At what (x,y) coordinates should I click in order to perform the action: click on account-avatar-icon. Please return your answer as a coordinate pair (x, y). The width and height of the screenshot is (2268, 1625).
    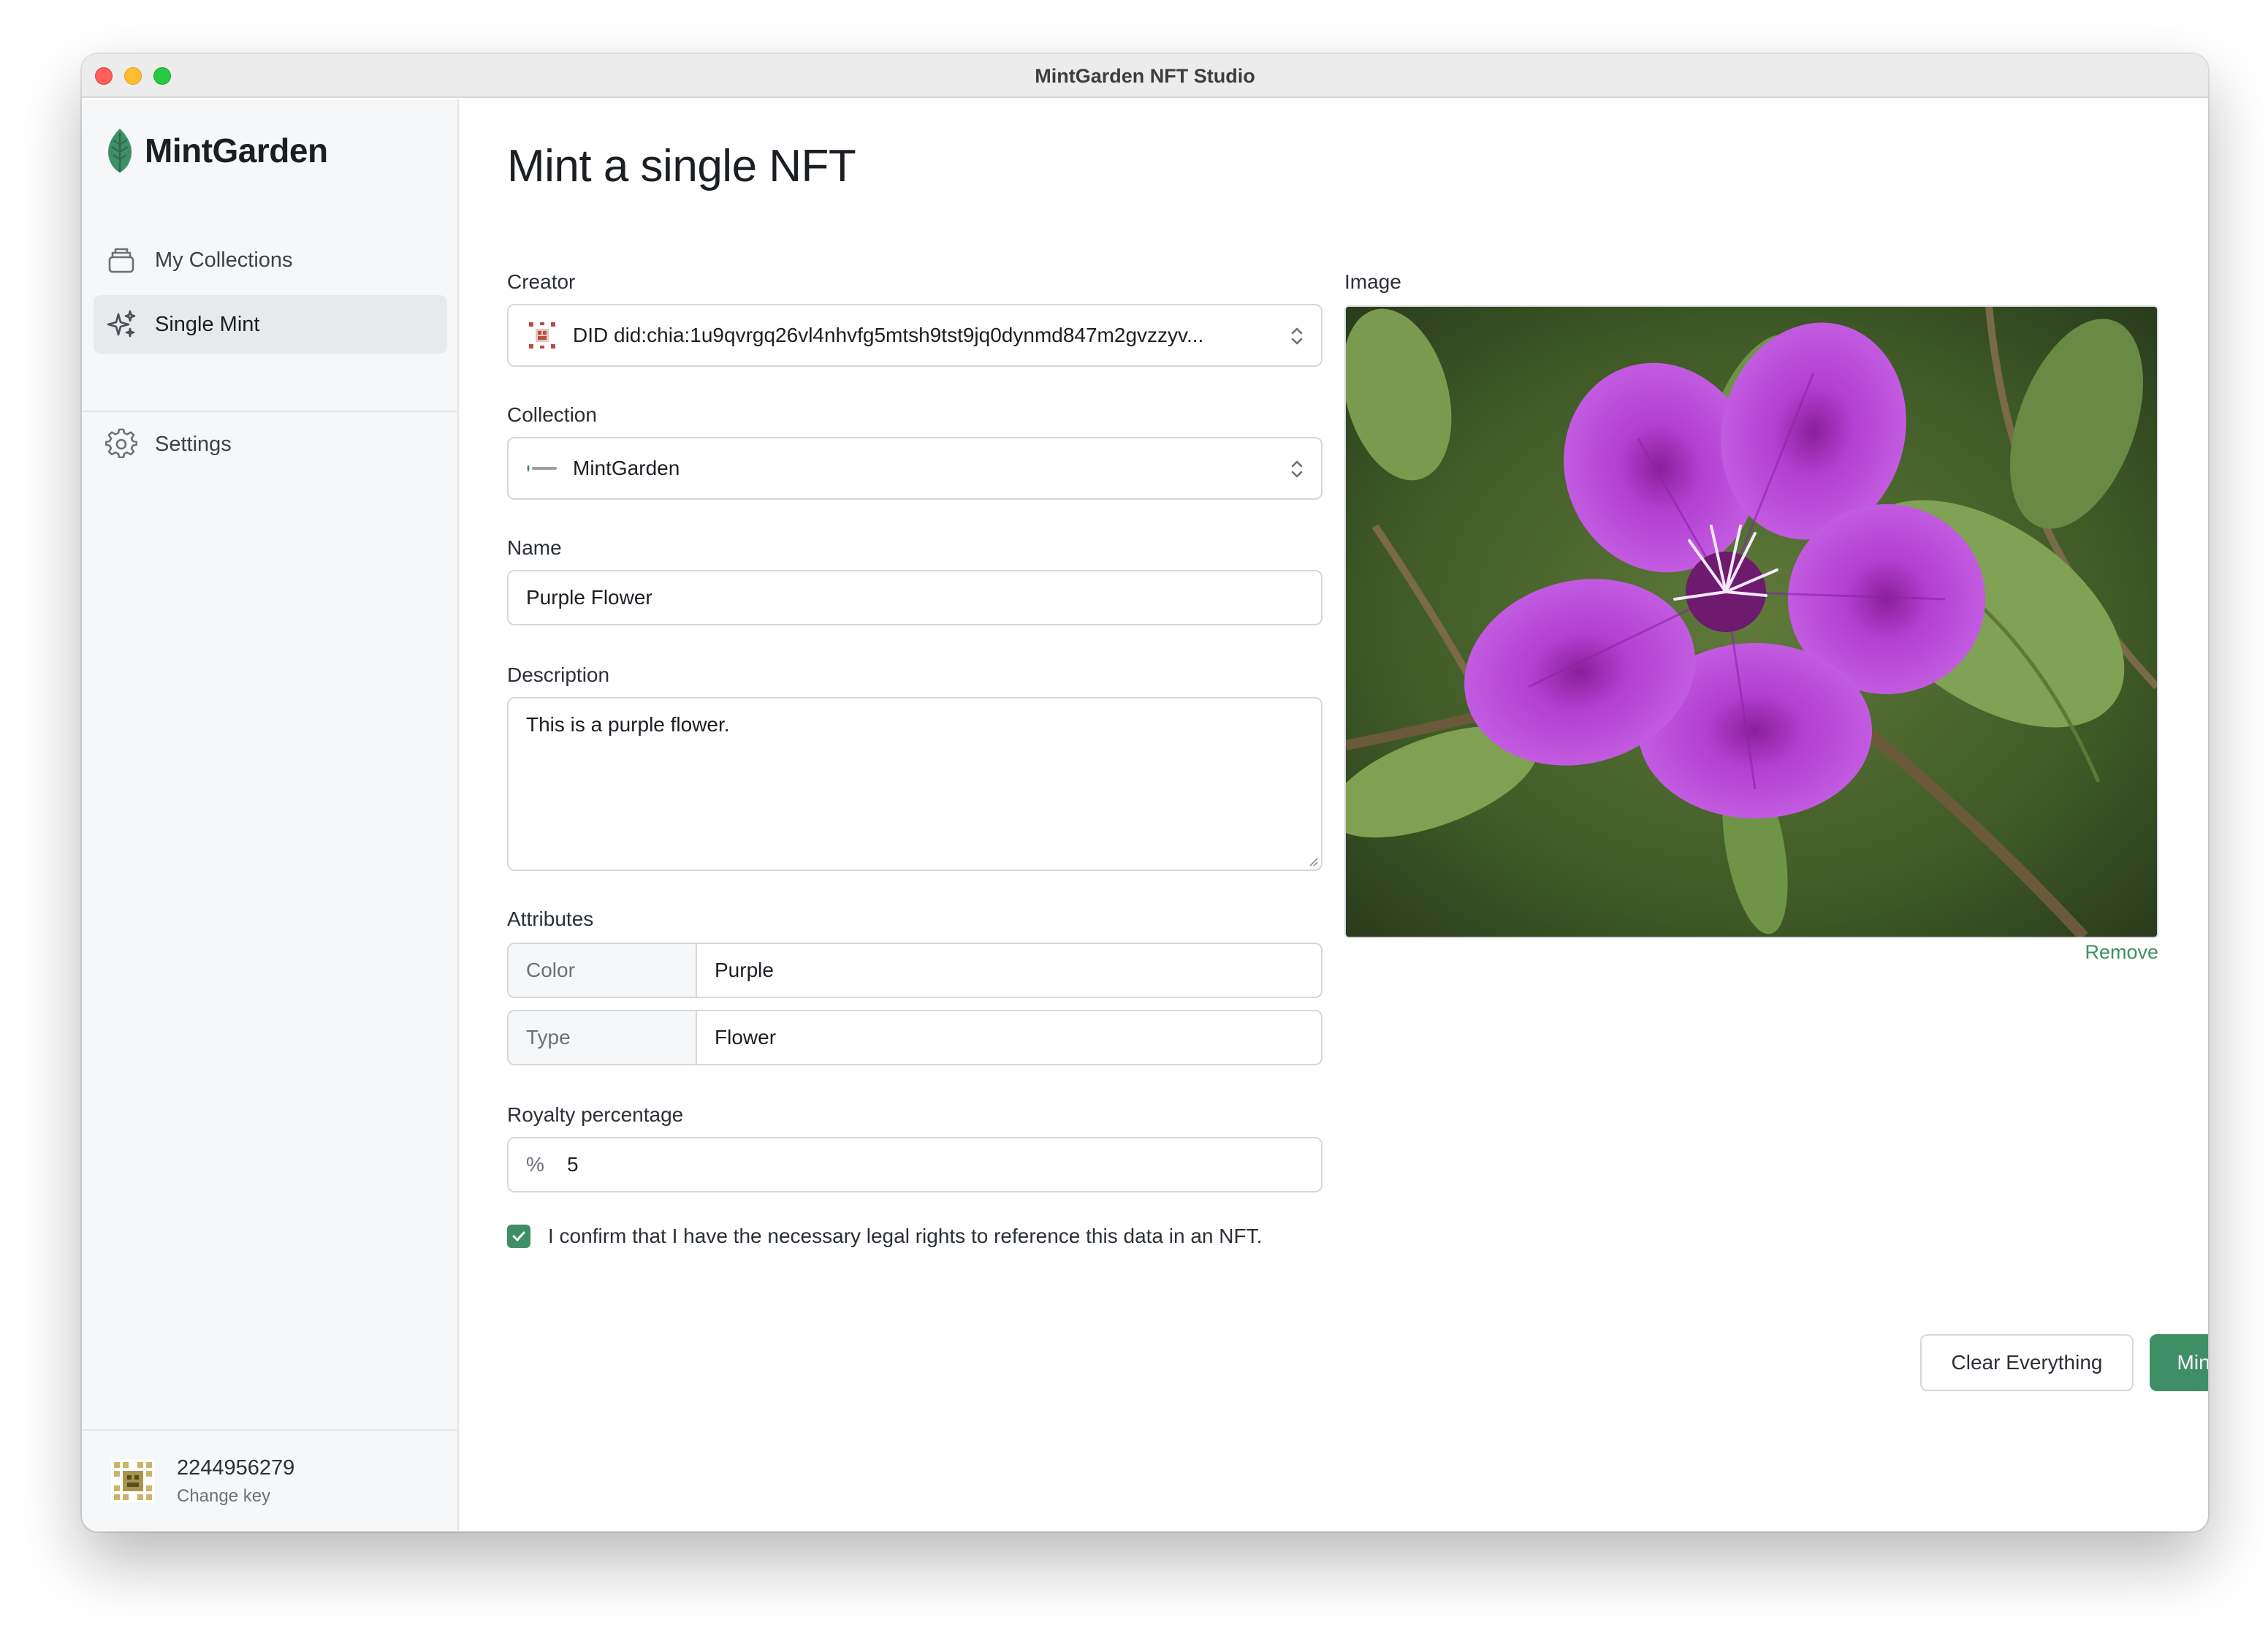
    Looking at the image, I should click on (133, 1481).